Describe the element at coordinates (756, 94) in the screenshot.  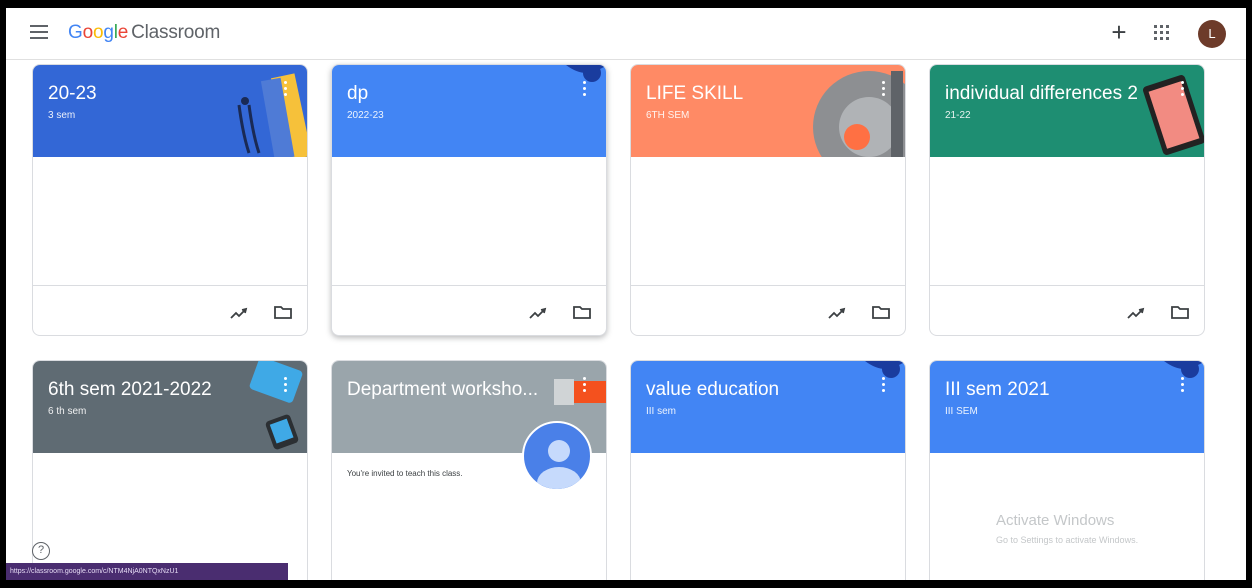
I see `class-title-link: LIFE SKILL` at that location.